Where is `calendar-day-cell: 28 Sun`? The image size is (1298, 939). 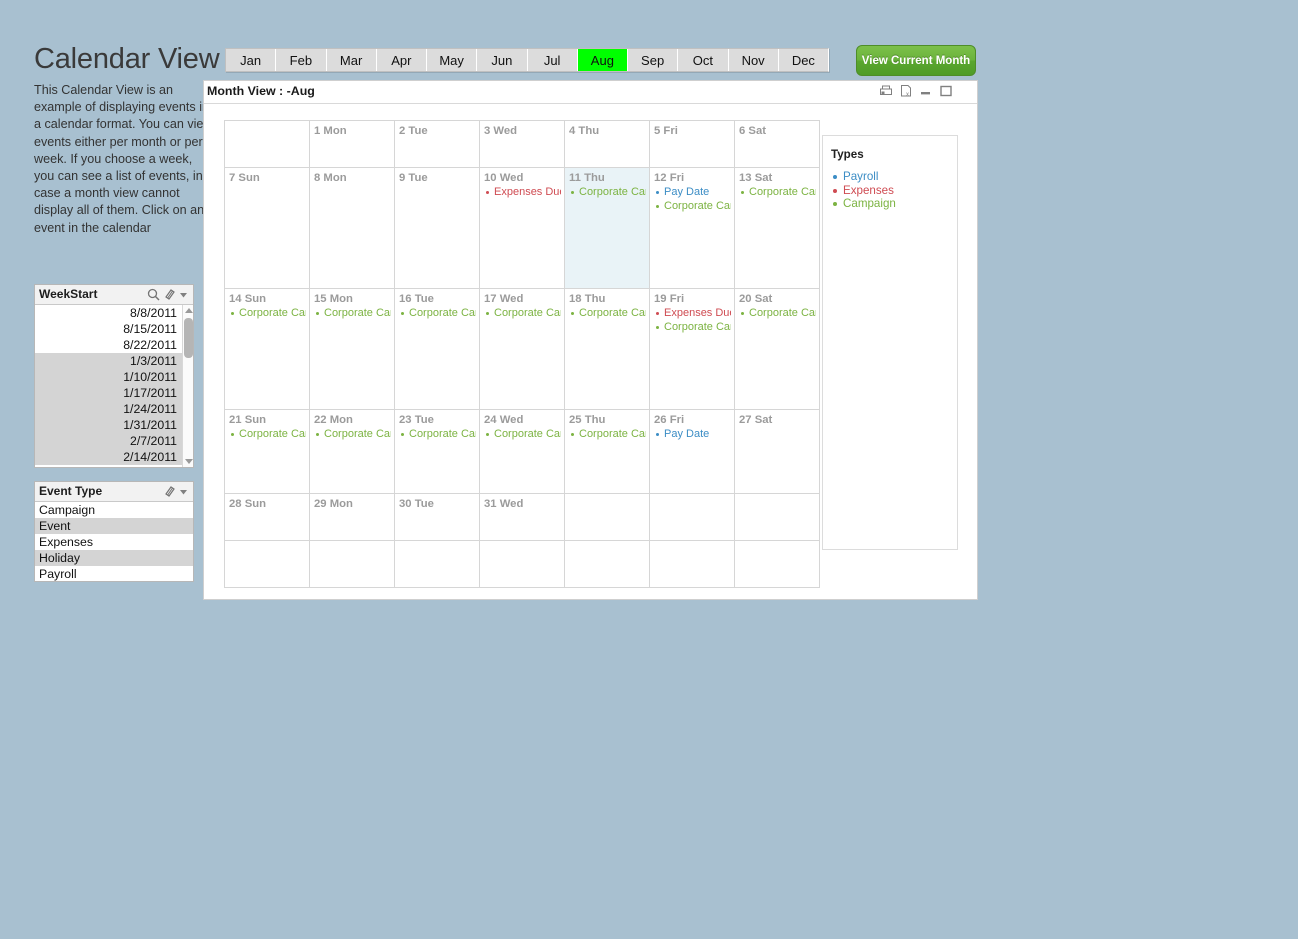
calendar-day-cell: 28 Sun is located at coordinates (267, 516).